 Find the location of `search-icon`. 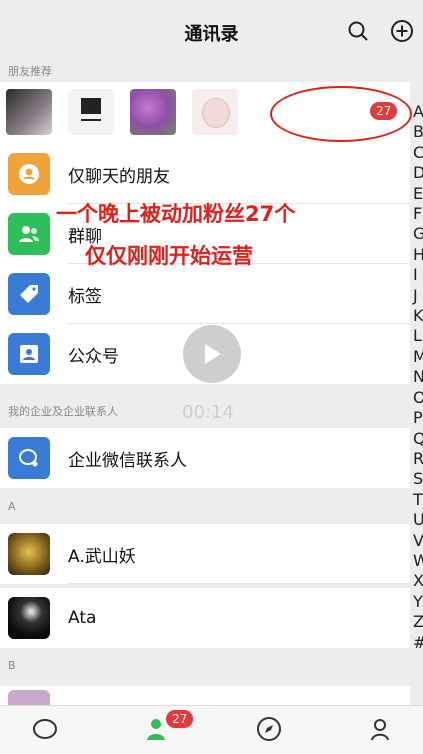

search-icon is located at coordinates (358, 31).